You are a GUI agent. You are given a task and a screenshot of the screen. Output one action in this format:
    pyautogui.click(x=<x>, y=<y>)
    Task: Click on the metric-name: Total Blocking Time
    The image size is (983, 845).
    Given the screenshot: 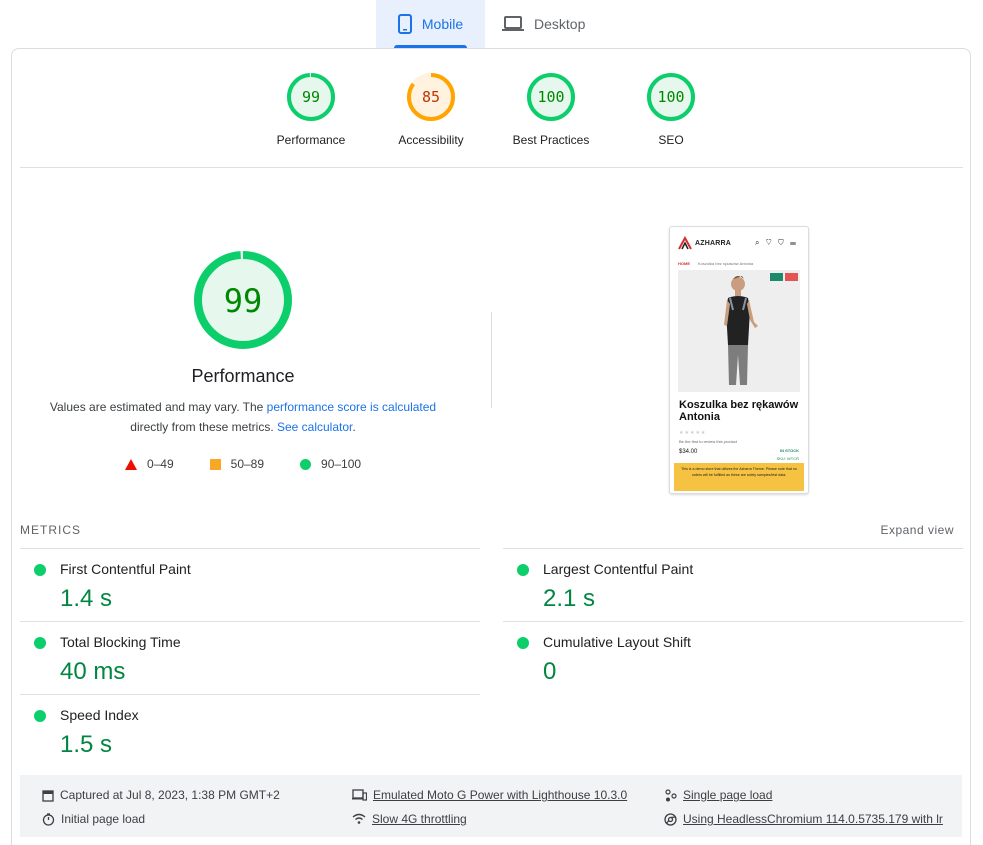 What is the action you would take?
    pyautogui.click(x=120, y=642)
    